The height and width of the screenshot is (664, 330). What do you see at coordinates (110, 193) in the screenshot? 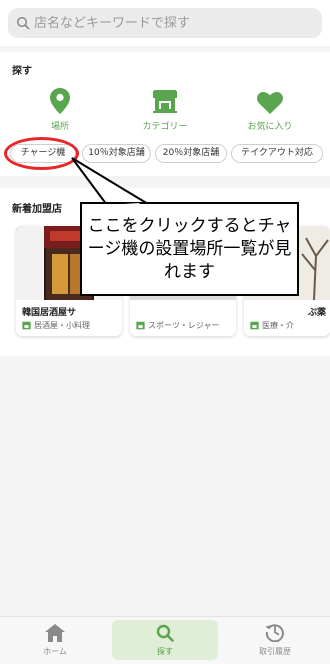
I see `callout-pointer` at bounding box center [110, 193].